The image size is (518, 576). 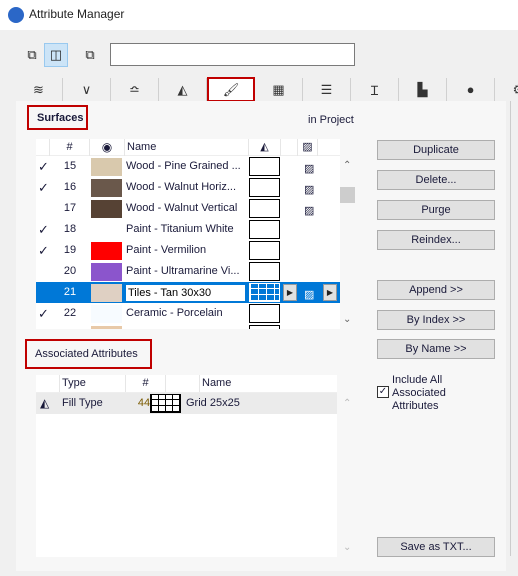 I want to click on surface-brush-icon: 🖌, so click(x=231, y=89).